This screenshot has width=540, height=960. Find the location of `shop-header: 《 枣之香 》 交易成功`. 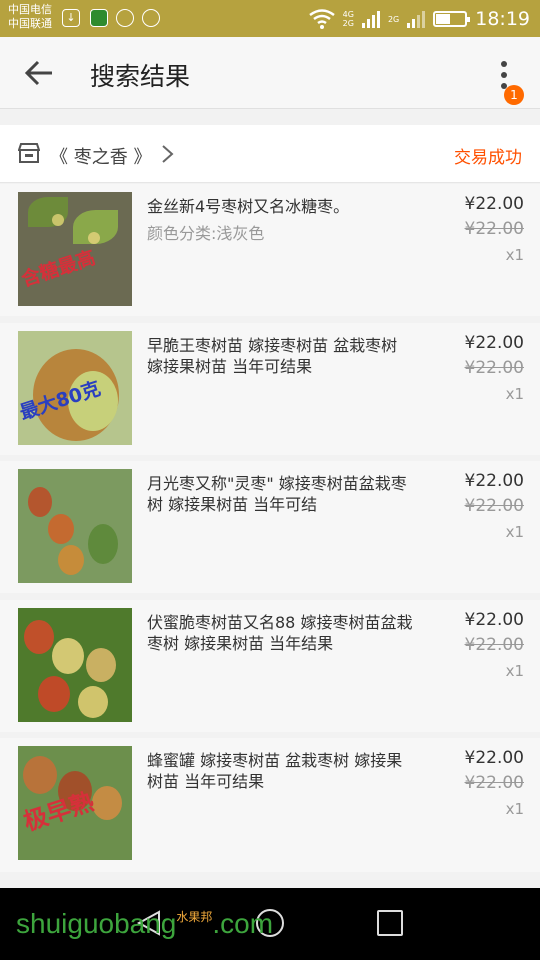

shop-header: 《 枣之香 》 交易成功 is located at coordinates (270, 154).